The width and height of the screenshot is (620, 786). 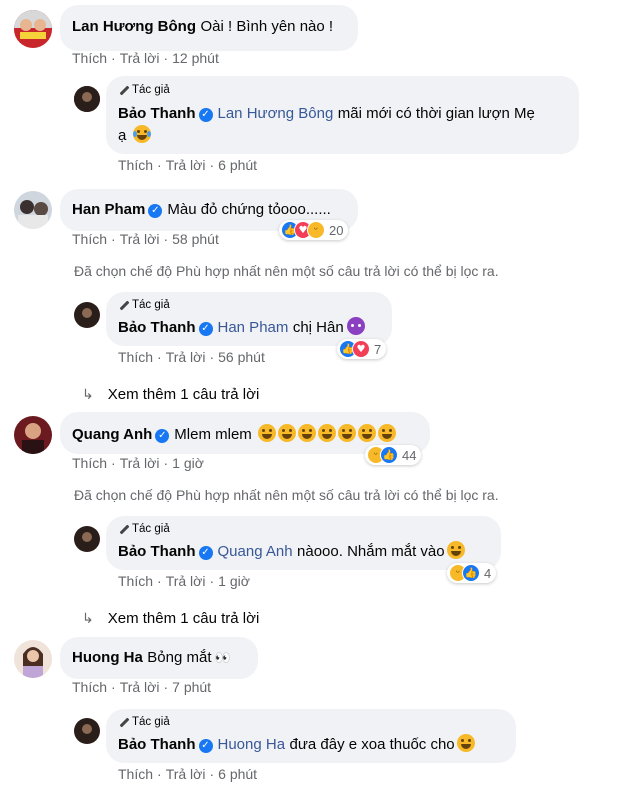 I want to click on commenter-name: Han Pham, so click(x=108, y=209).